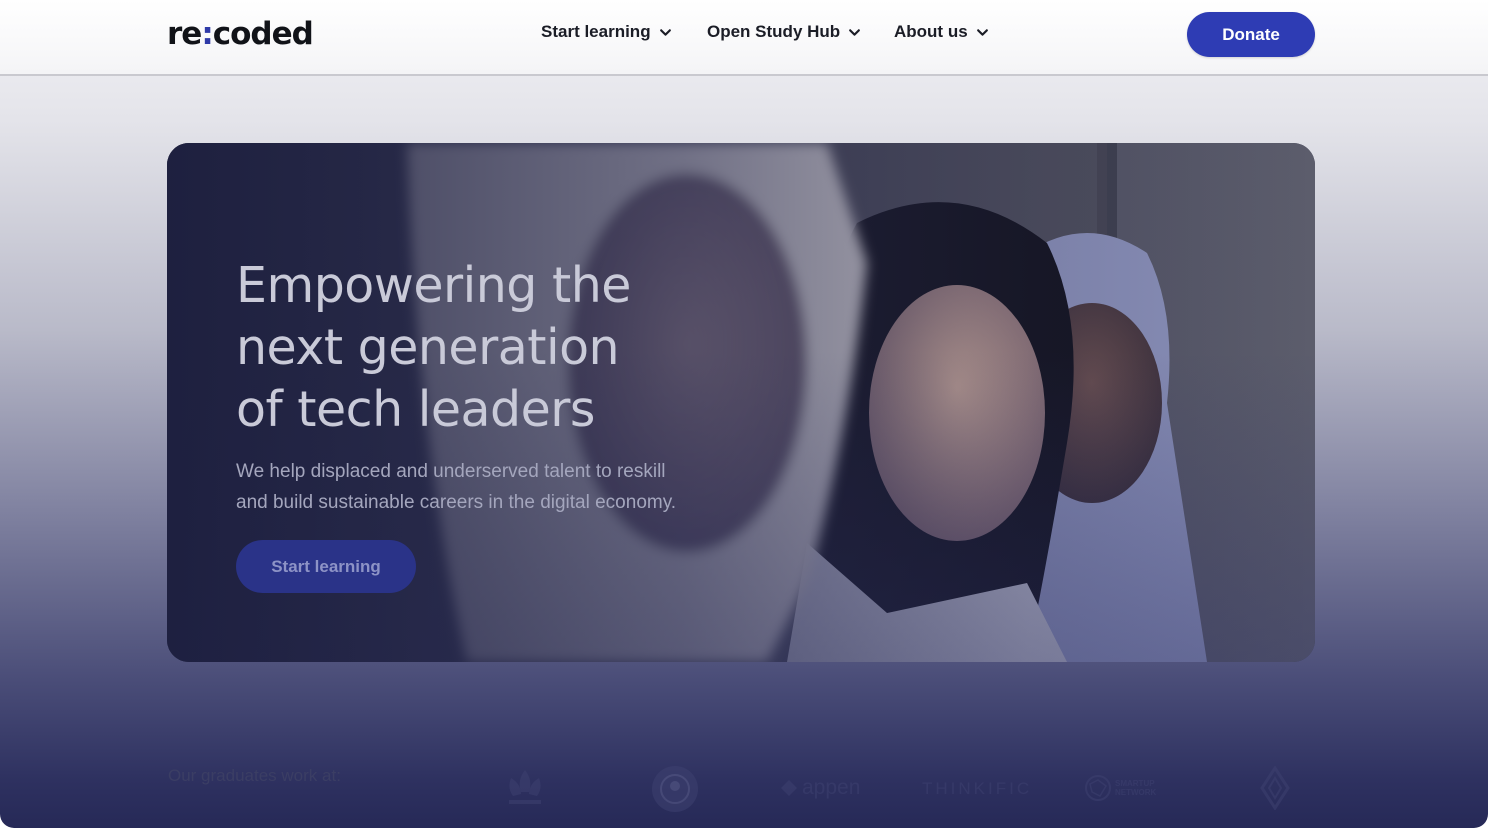  I want to click on thinkific-logo: THINKIFIC, so click(977, 788).